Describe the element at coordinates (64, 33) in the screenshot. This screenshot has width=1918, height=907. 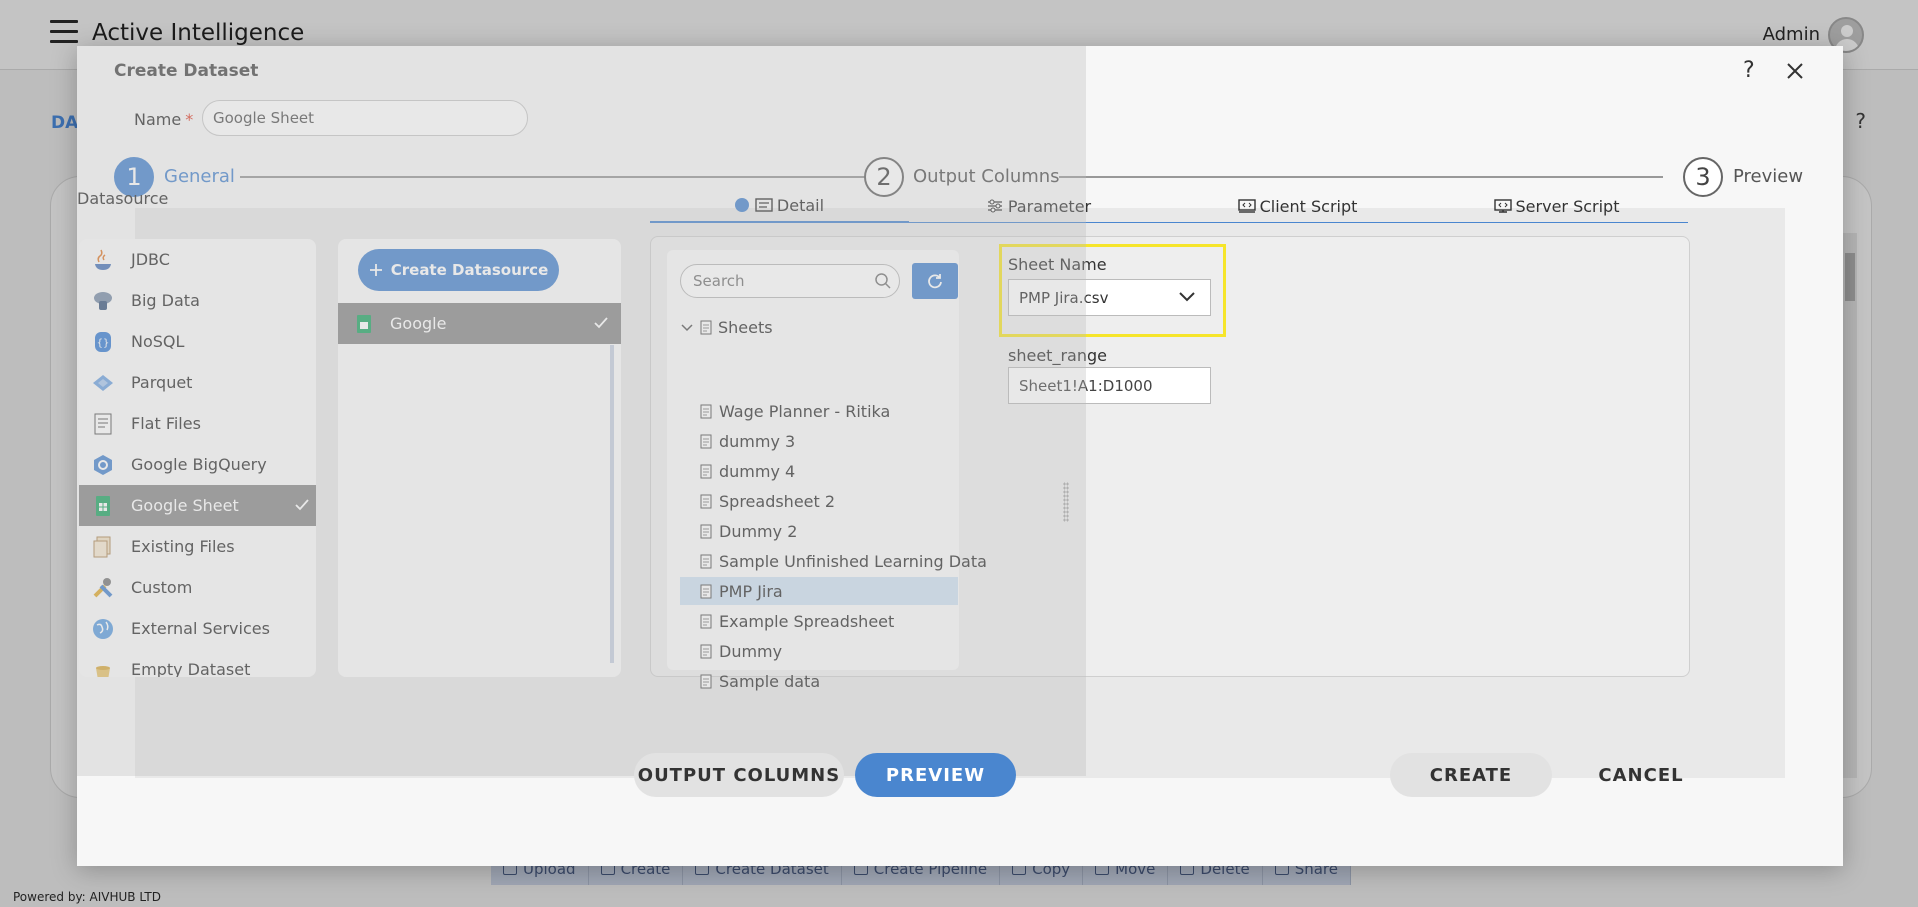
I see `hamburger-menu-icon` at that location.